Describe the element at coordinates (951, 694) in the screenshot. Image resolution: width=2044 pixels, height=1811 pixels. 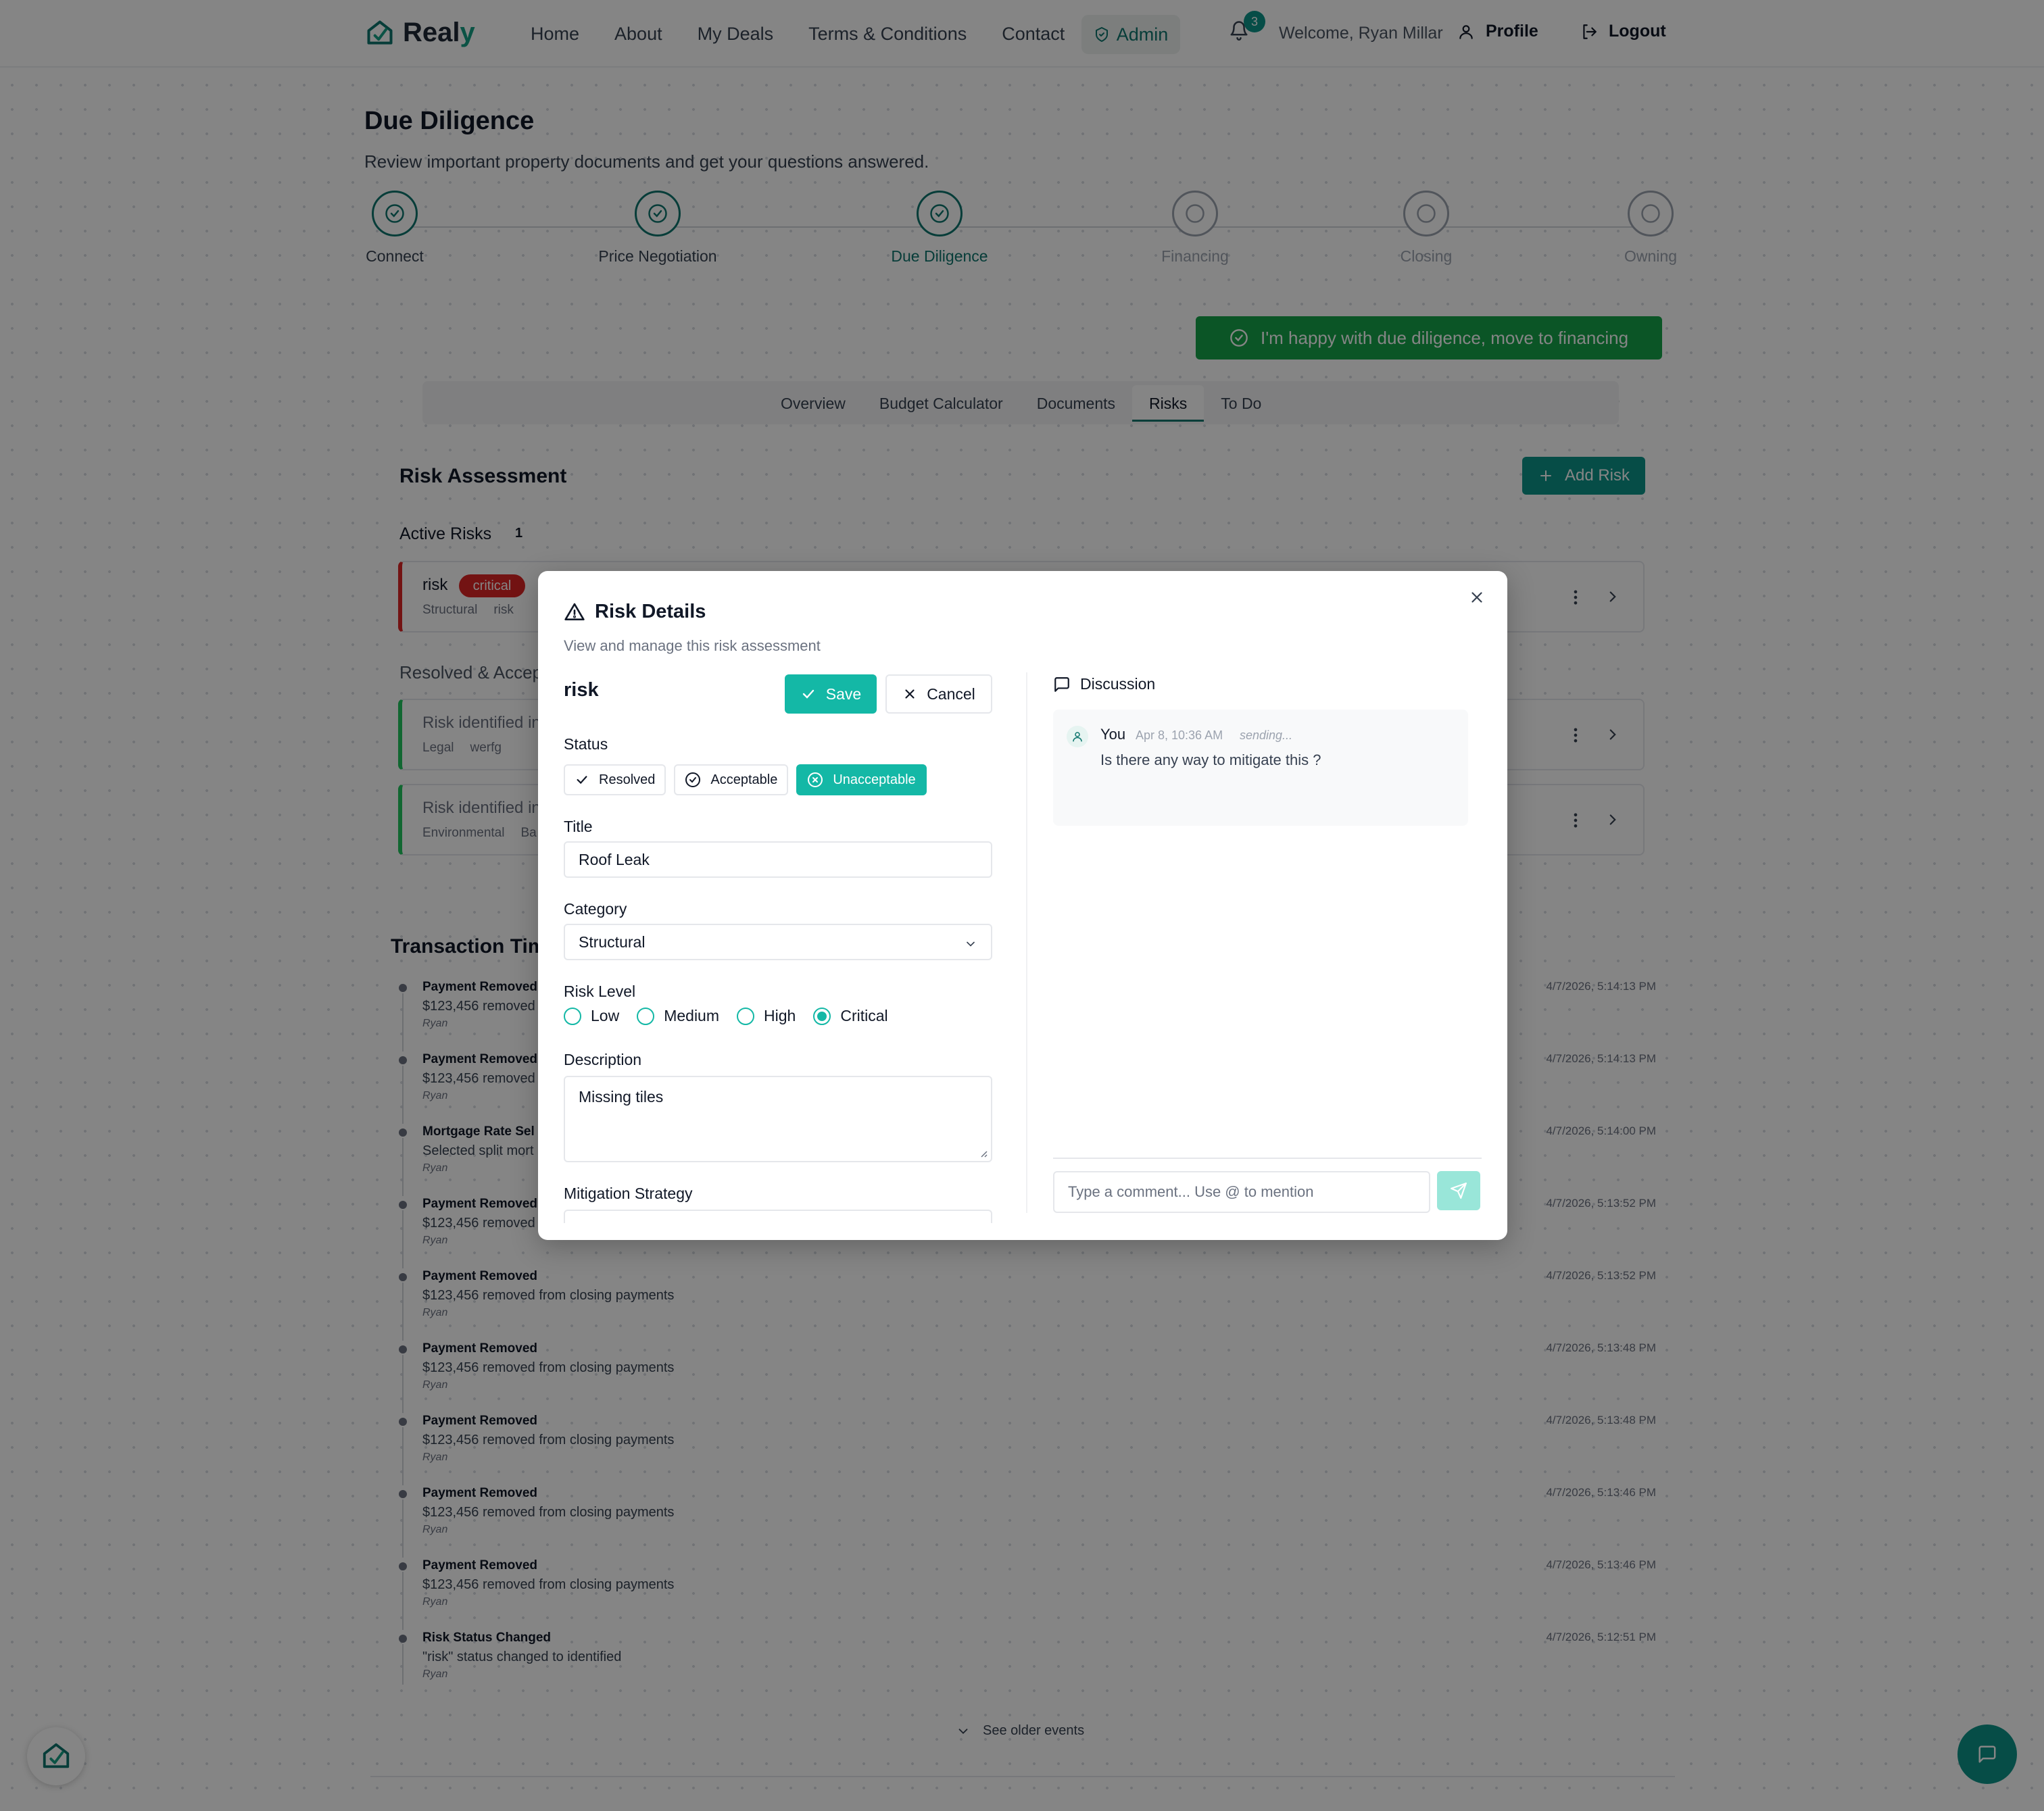
I see `cancel-label: Cancel` at that location.